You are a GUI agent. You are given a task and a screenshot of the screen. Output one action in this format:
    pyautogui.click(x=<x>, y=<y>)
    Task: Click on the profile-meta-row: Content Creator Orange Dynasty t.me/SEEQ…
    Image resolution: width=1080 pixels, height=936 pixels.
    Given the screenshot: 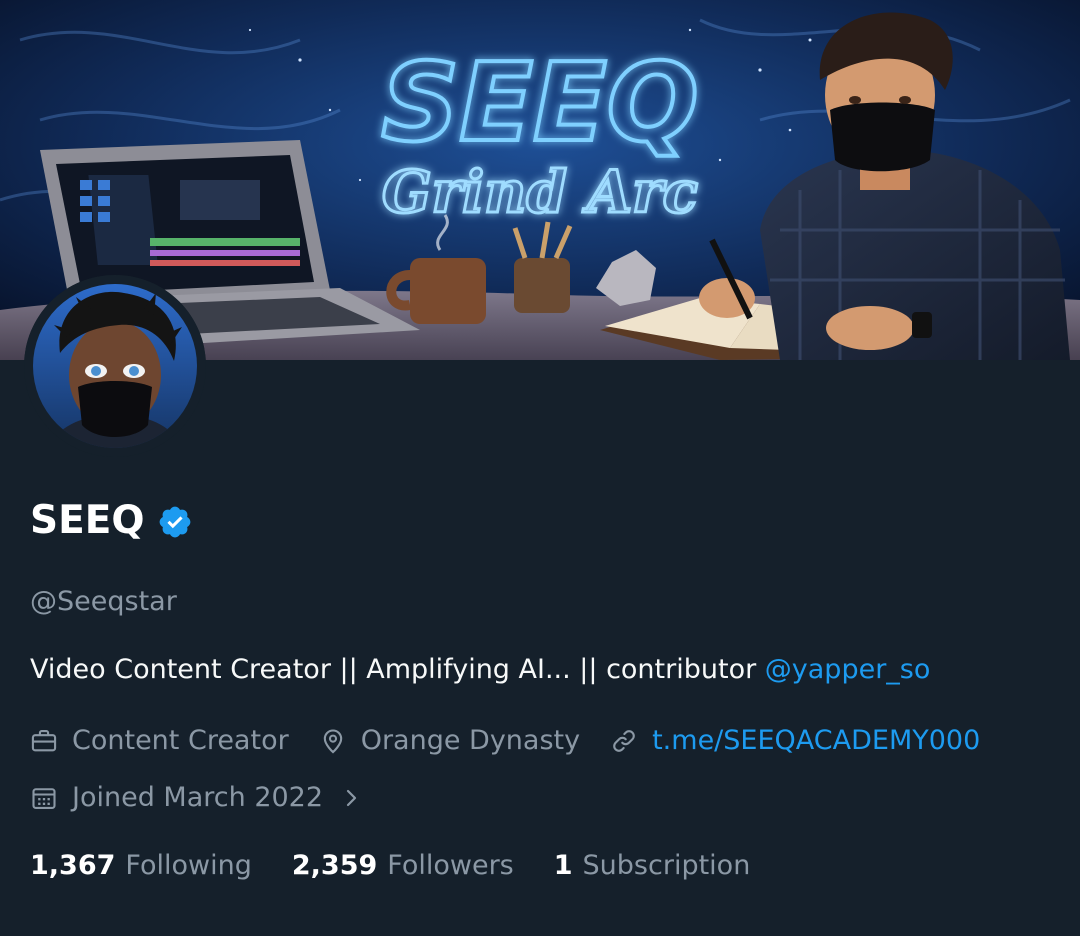 What is the action you would take?
    pyautogui.click(x=505, y=741)
    